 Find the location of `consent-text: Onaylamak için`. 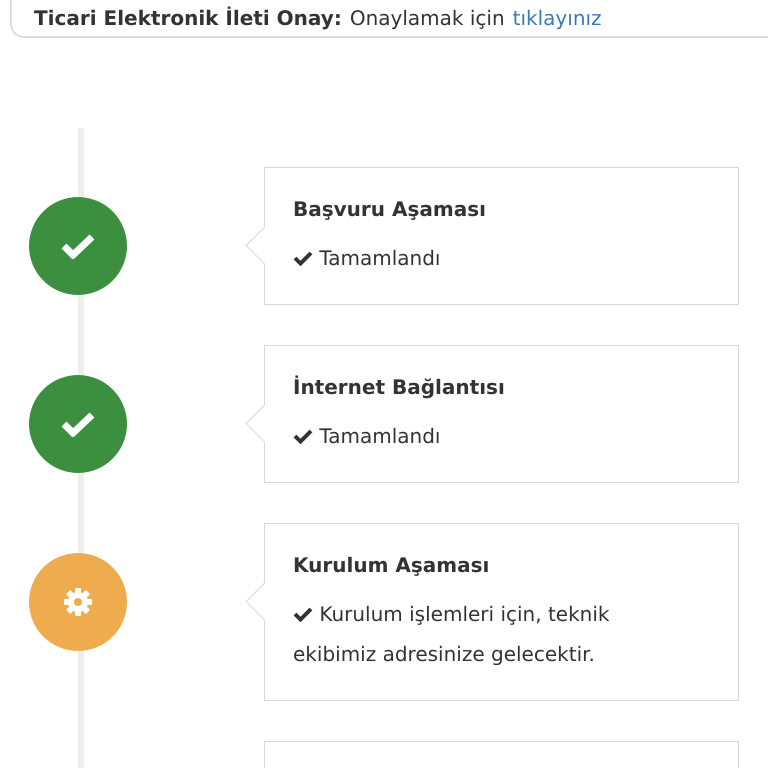

consent-text: Onaylamak için is located at coordinates (427, 18).